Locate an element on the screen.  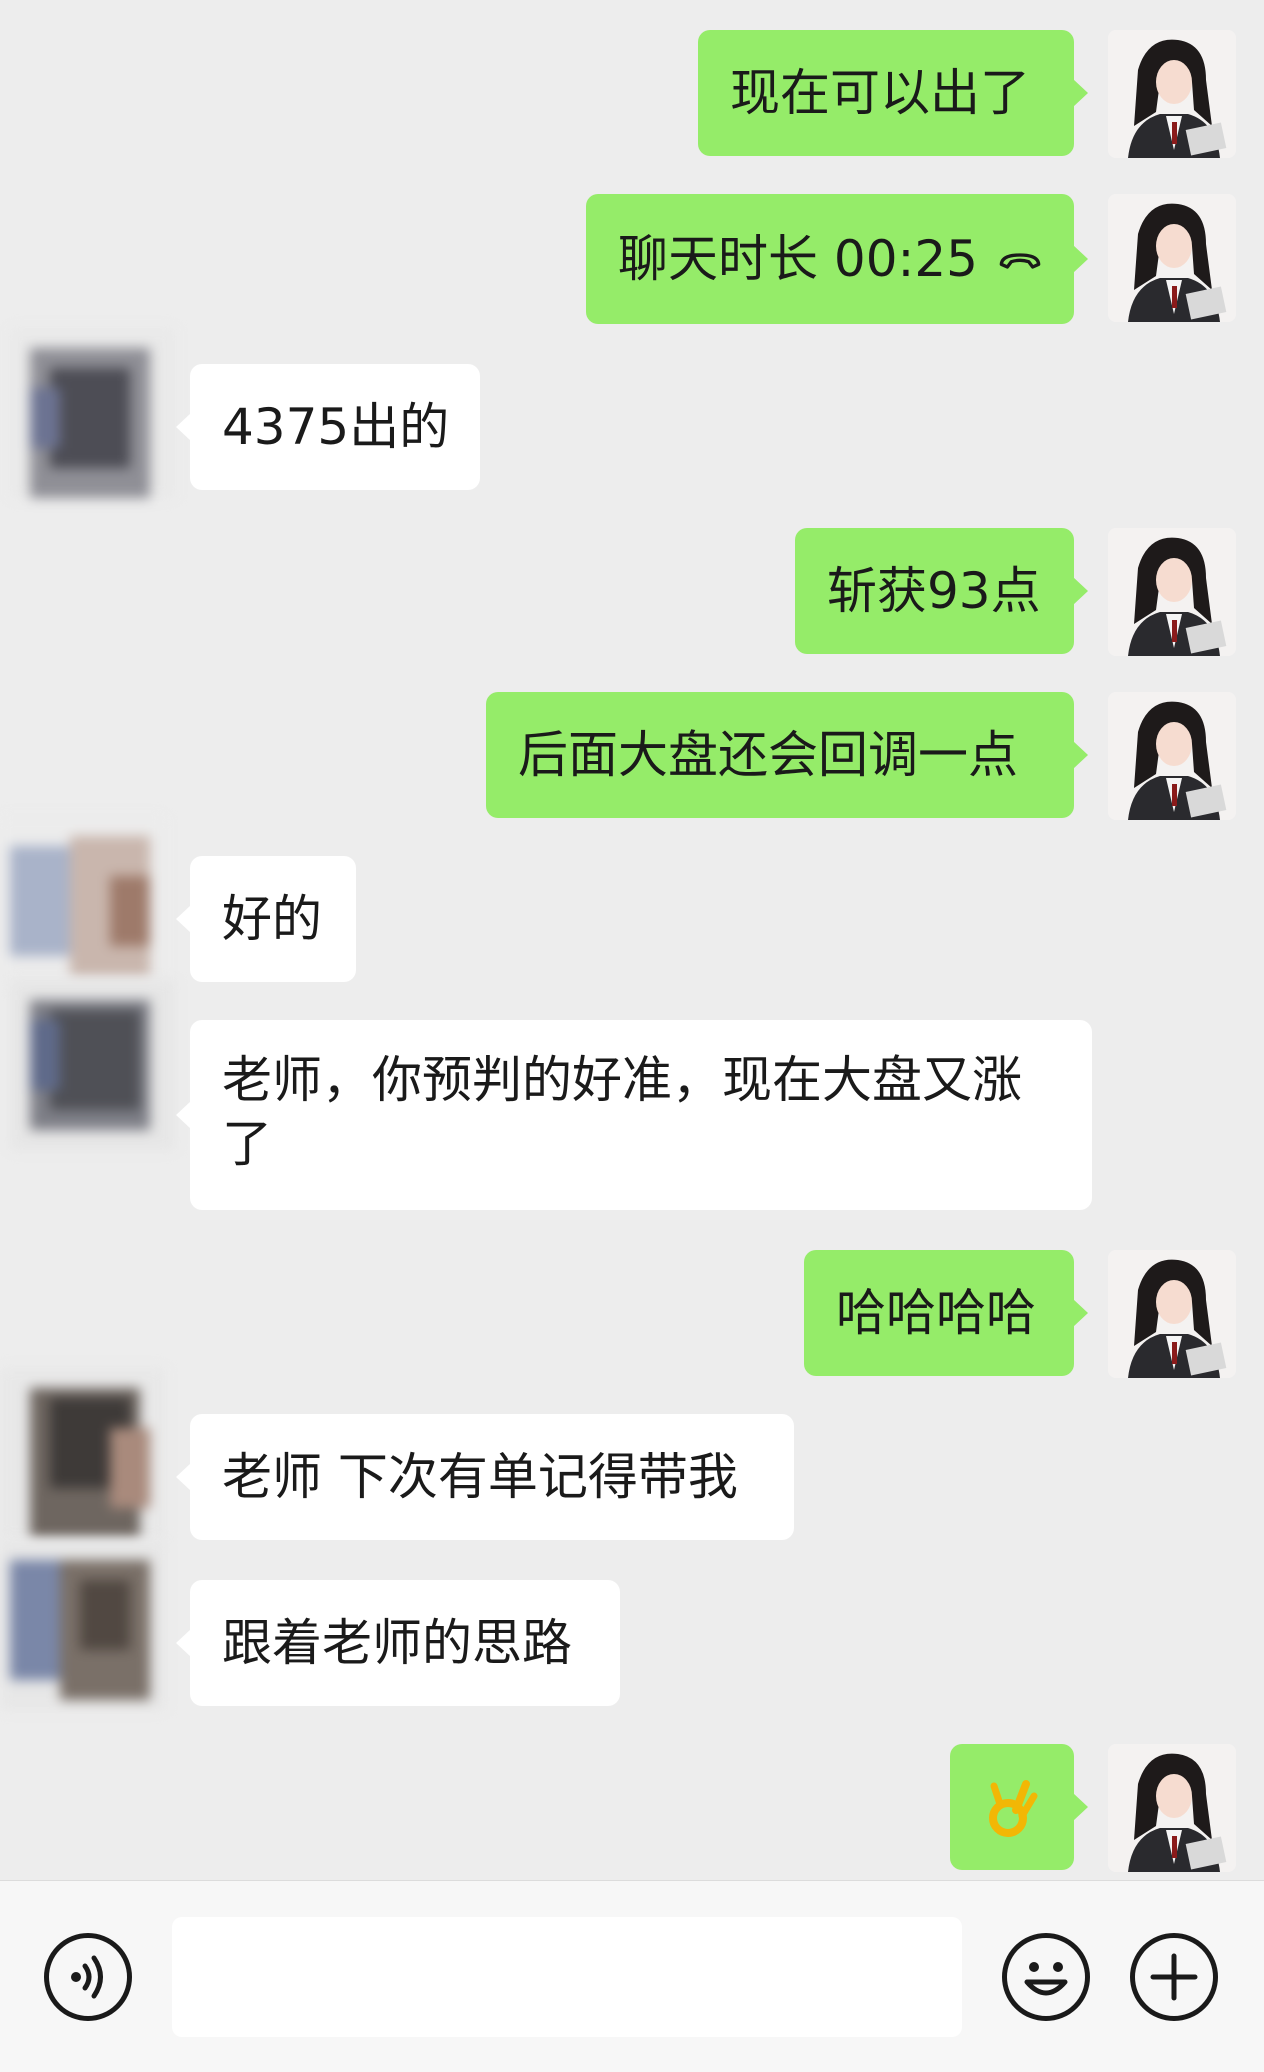
message-bubble-incoming: 4375出的 is located at coordinates (328, 427).